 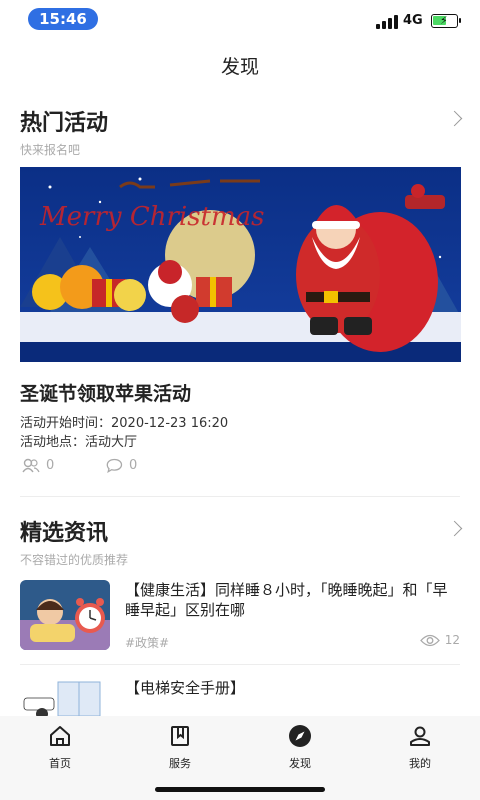 What do you see at coordinates (152, 217) in the screenshot?
I see `svg-text: Merry Christmas` at bounding box center [152, 217].